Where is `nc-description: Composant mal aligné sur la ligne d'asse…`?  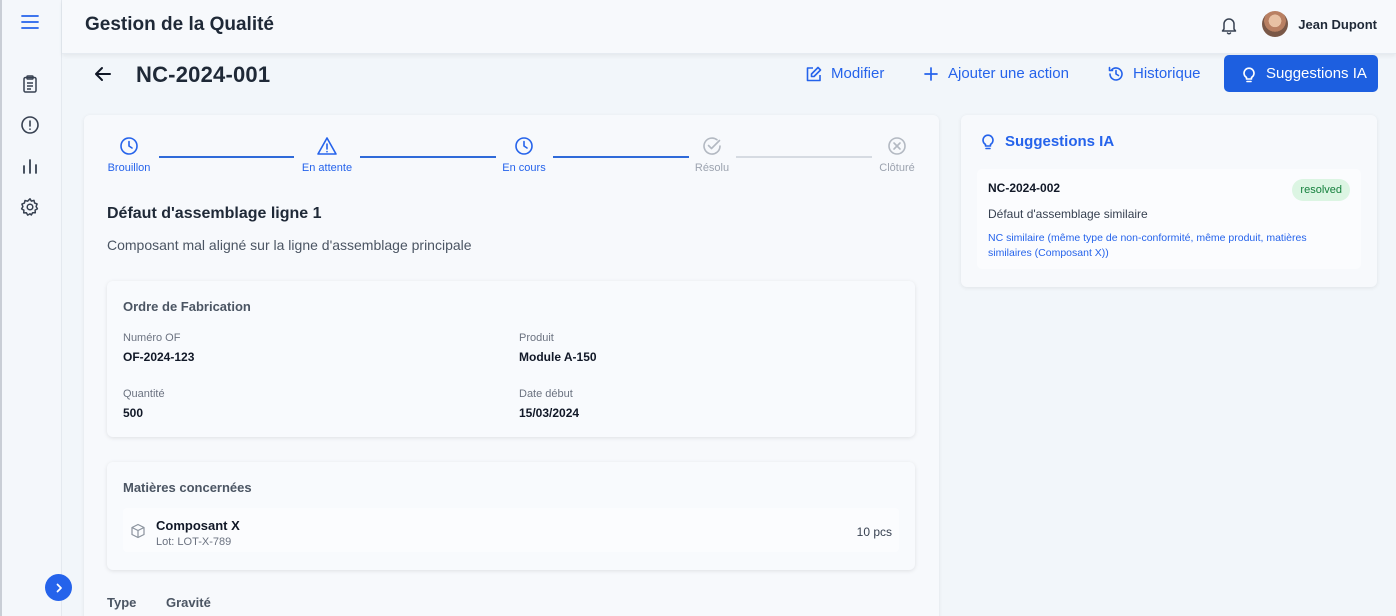 nc-description: Composant mal aligné sur la ligne d'asse… is located at coordinates (289, 245).